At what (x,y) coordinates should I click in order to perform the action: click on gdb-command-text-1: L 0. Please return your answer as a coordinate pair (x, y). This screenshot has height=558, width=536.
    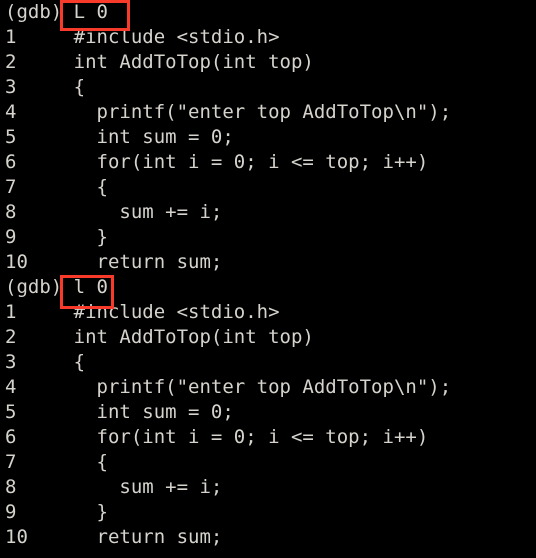
    Looking at the image, I should click on (90, 12).